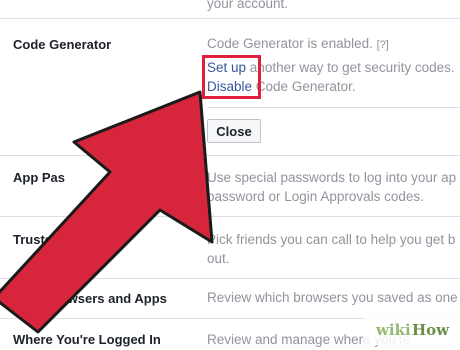 The height and width of the screenshot is (350, 460). I want to click on wikihow-watermark: wiki How, so click(412, 331).